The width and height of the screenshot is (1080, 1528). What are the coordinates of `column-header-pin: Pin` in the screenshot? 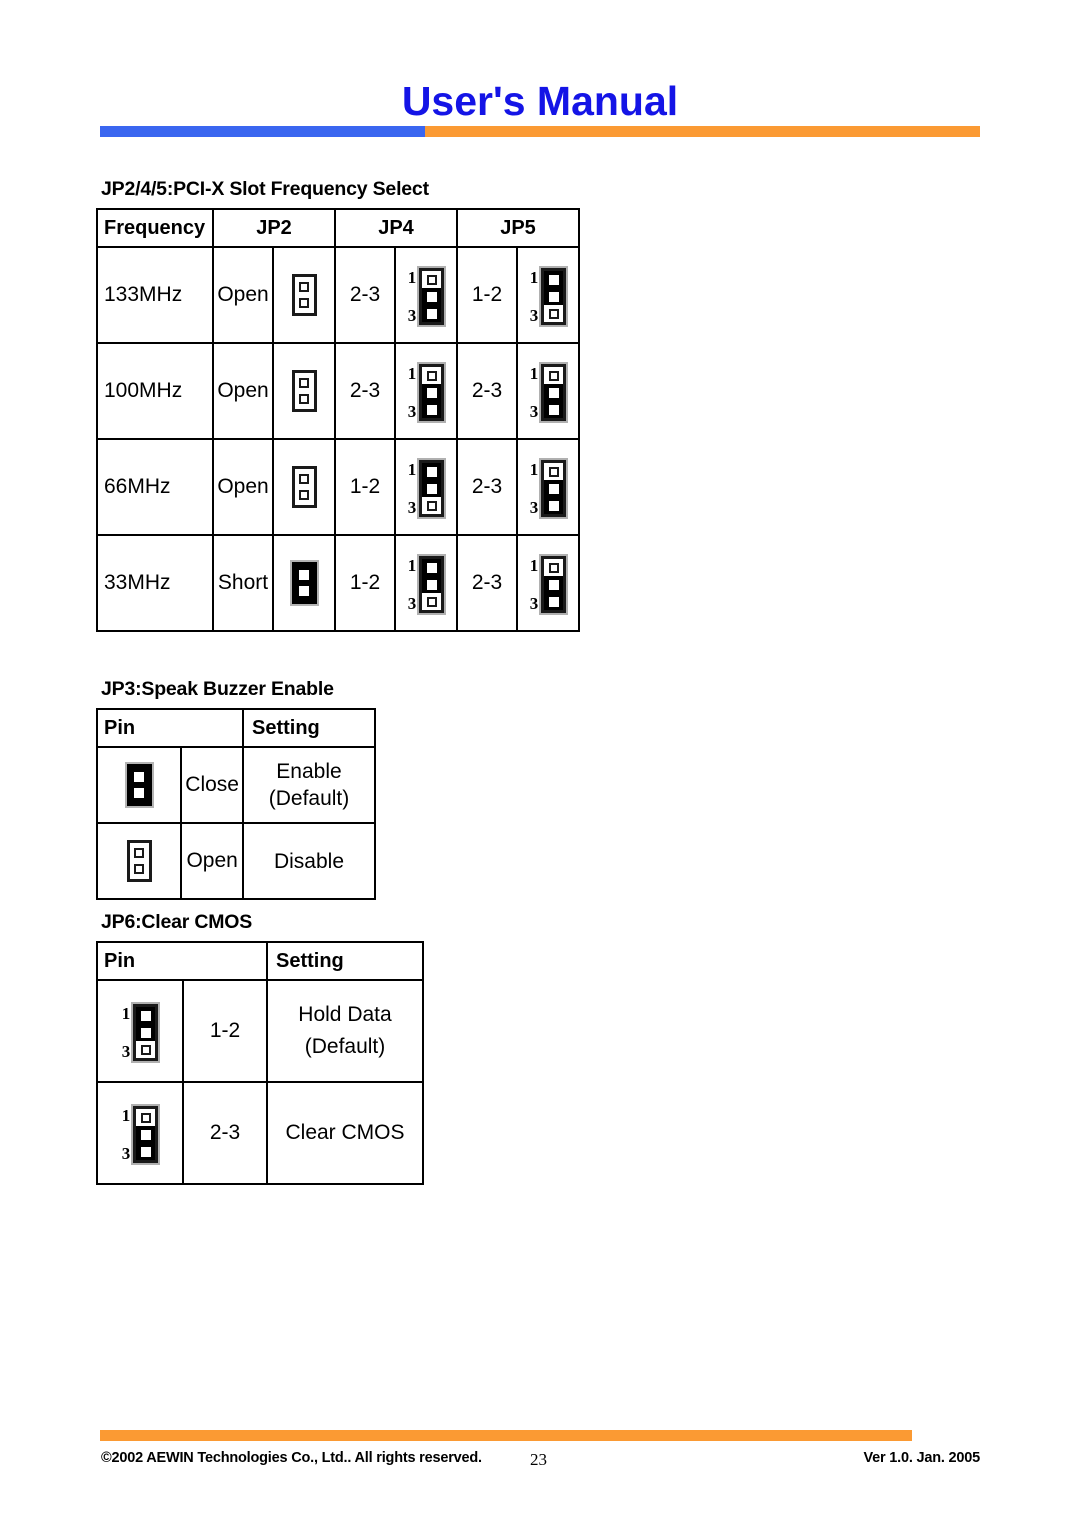 It's located at (182, 961).